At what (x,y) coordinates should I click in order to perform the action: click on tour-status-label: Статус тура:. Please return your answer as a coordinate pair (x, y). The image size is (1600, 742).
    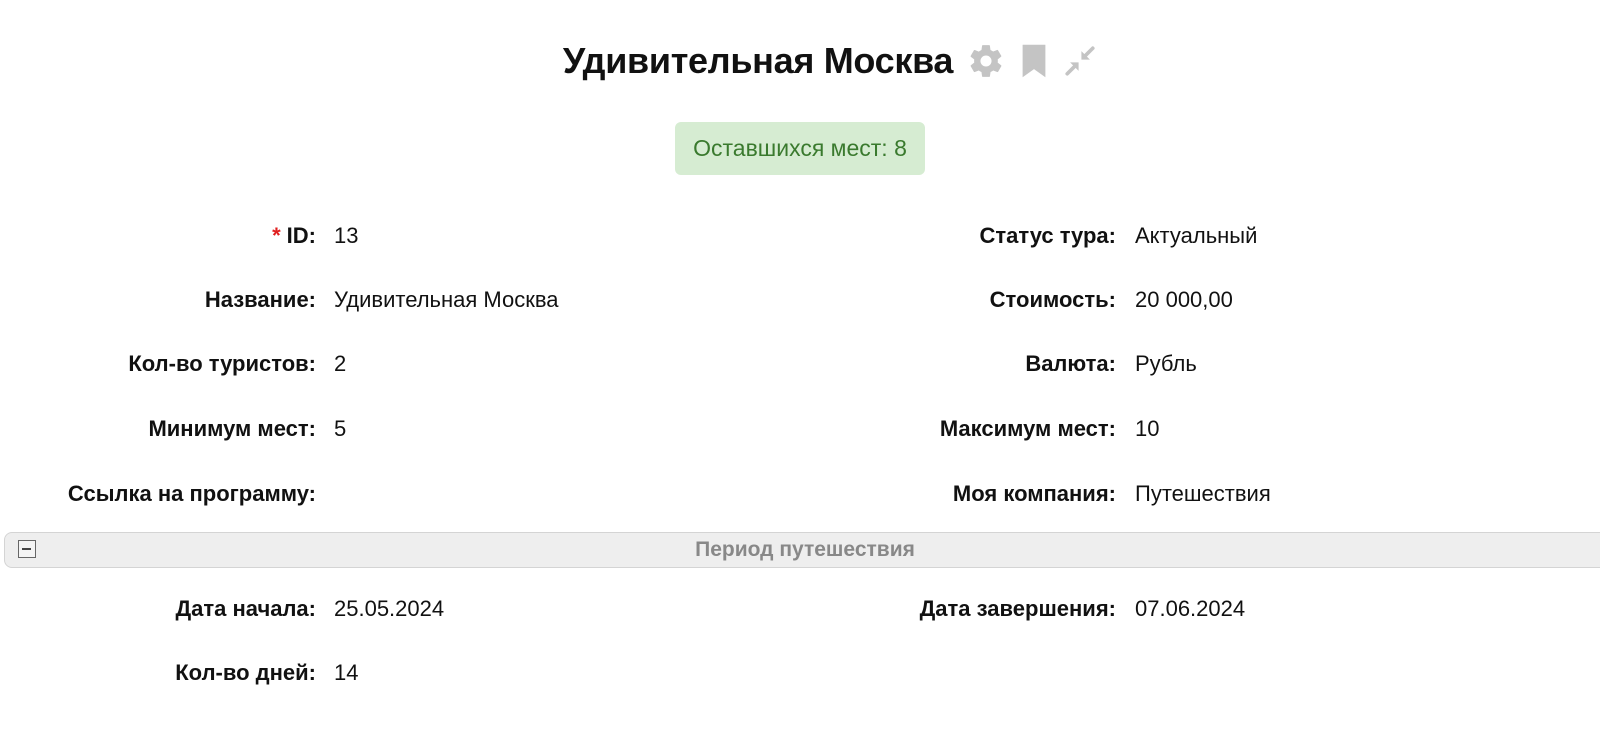
    Looking at the image, I should click on (1047, 235).